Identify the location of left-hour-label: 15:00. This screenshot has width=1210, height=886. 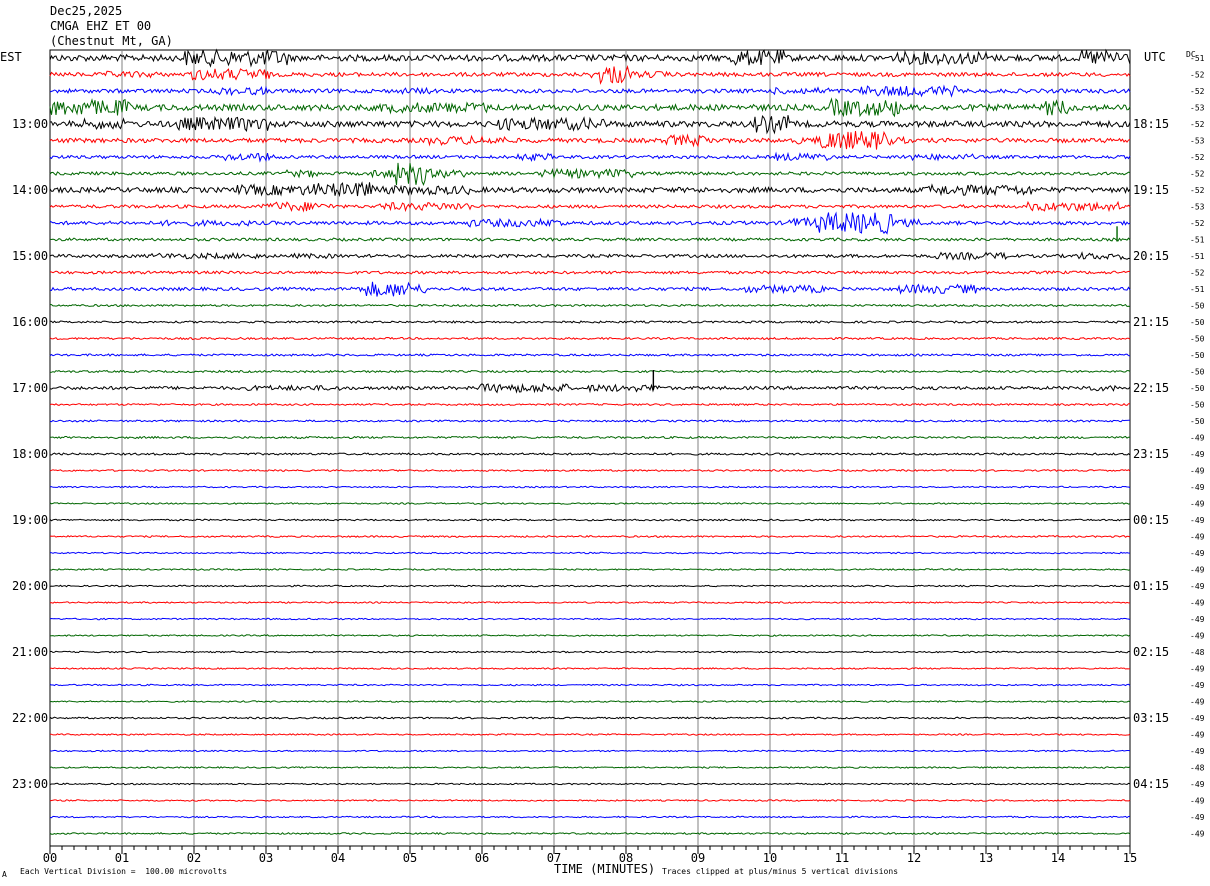
(30, 256).